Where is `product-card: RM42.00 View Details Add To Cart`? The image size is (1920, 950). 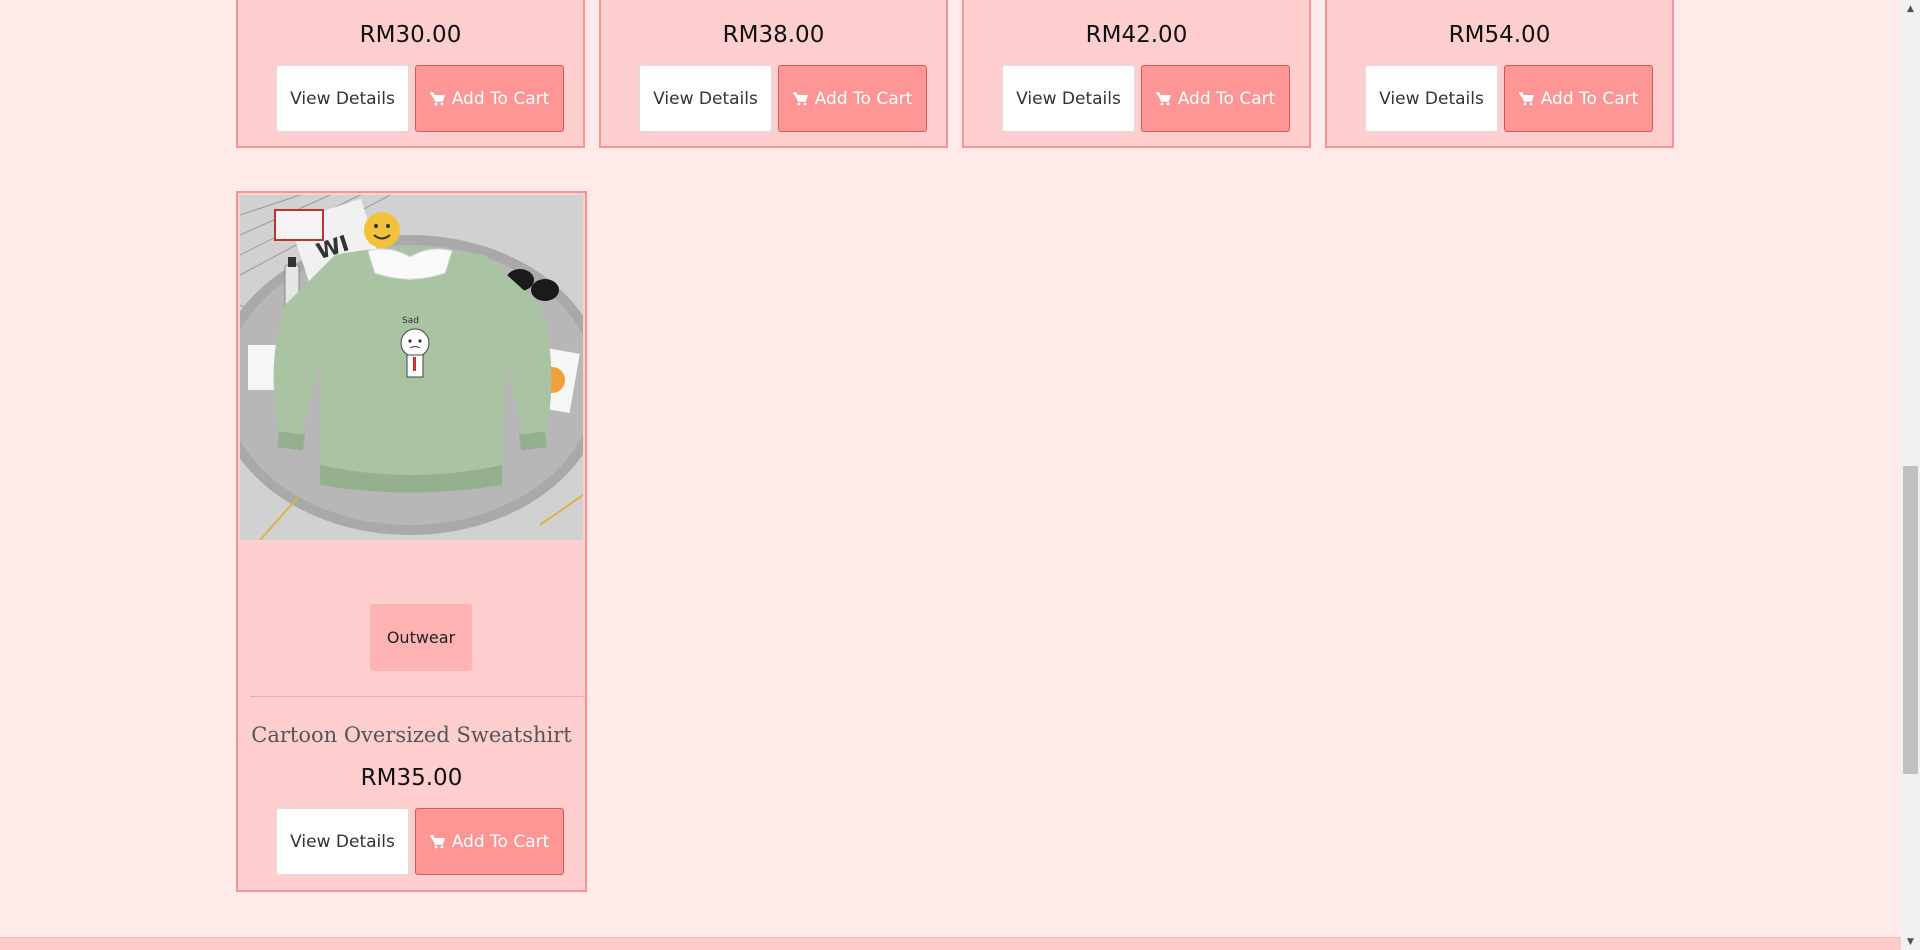 product-card: RM42.00 View Details Add To Cart is located at coordinates (1136, 74).